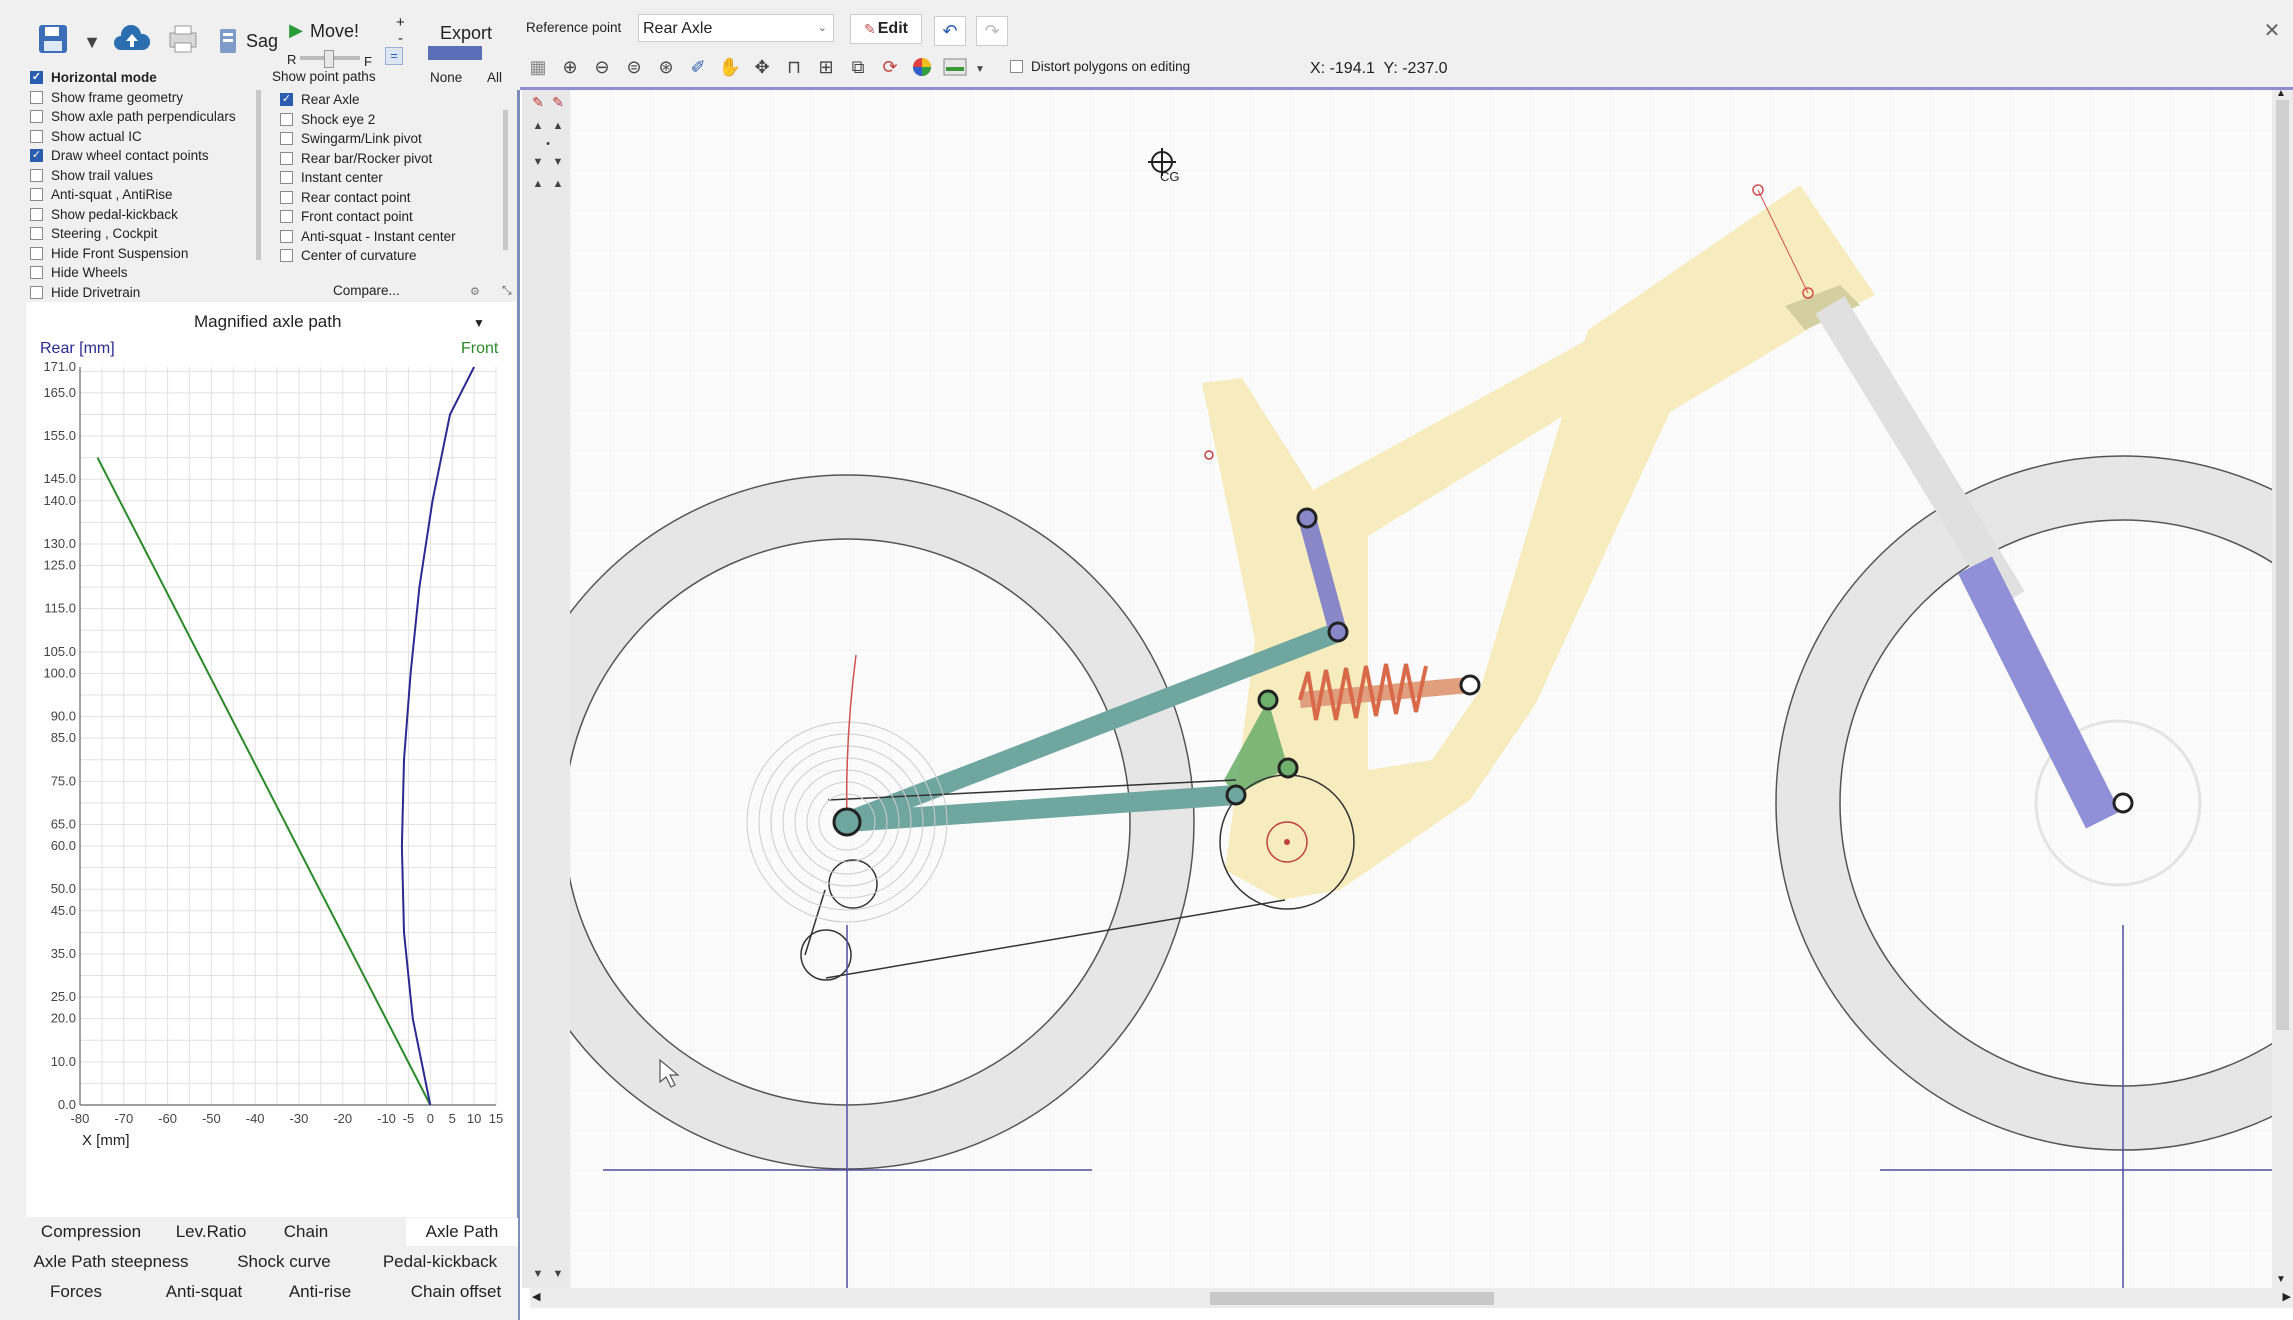  Describe the element at coordinates (334, 31) in the screenshot. I see `move-button: Move!` at that location.